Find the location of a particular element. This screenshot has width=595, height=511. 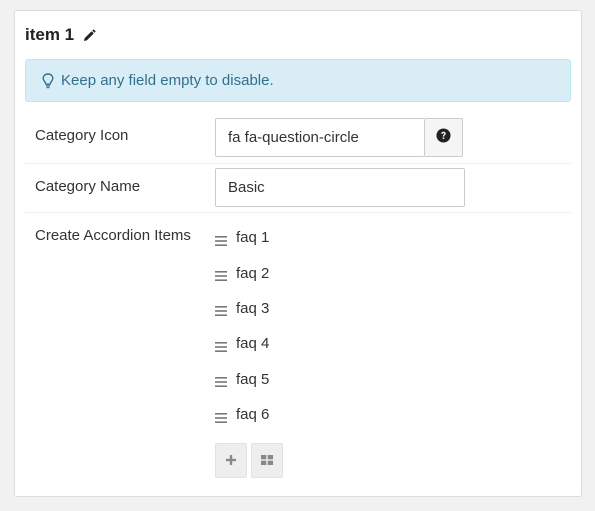

info-notice: Keep any field empty to disable. is located at coordinates (298, 80).